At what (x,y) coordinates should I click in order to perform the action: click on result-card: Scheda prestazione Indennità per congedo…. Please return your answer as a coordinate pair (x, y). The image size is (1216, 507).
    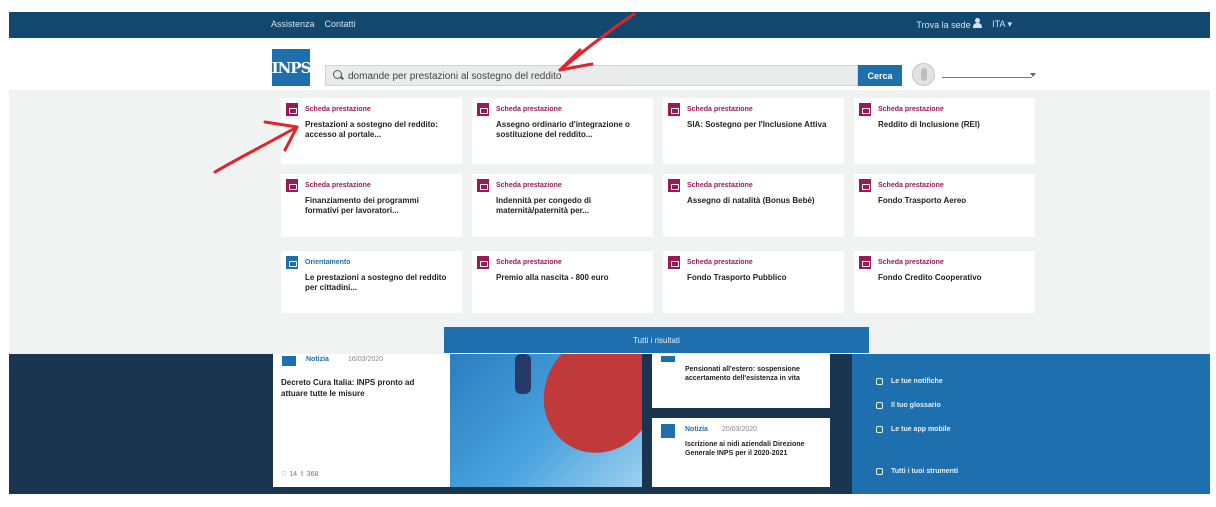
    Looking at the image, I should click on (562, 205).